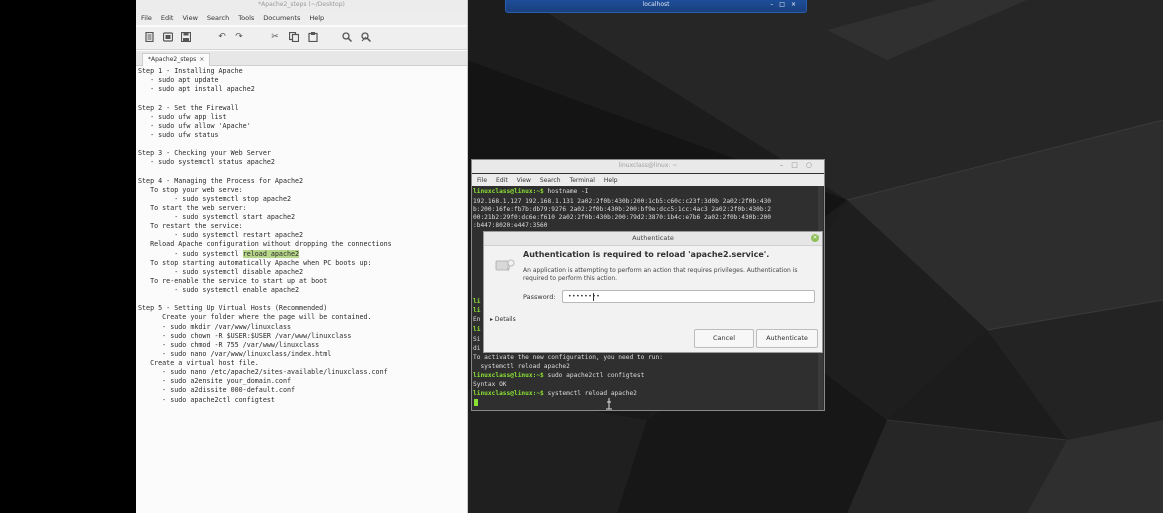  What do you see at coordinates (222, 37) in the screenshot?
I see `undo-icon: ↶` at bounding box center [222, 37].